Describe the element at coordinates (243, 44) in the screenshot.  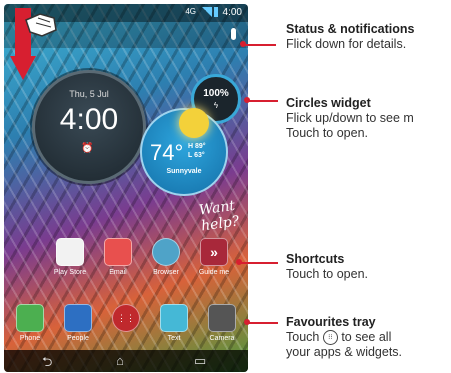
I see `callout-dot-status` at that location.